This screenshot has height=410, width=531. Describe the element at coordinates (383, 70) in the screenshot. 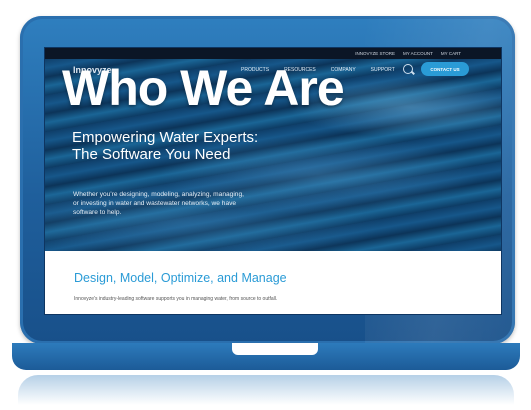

I see `nav-support: SUPPORT` at that location.